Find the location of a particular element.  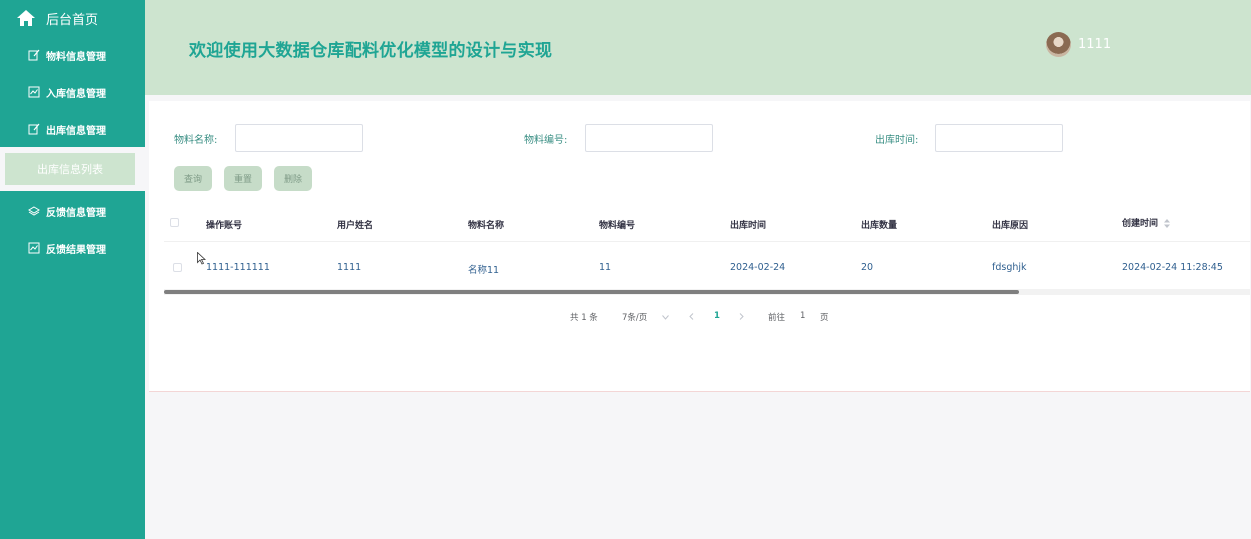

sort-icon is located at coordinates (1167, 223).